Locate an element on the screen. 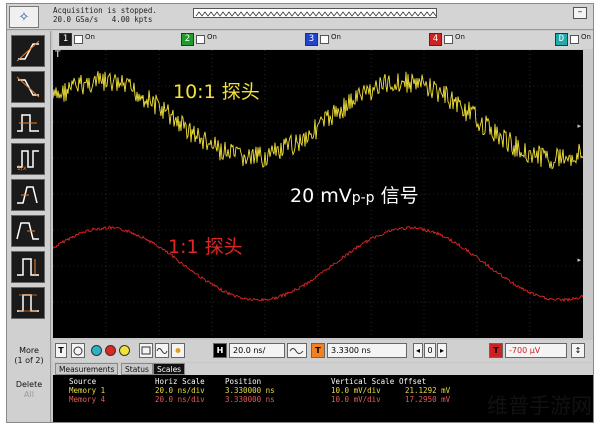 This screenshot has width=600, height=426. channel-color-yellow-icon is located at coordinates (124, 350).